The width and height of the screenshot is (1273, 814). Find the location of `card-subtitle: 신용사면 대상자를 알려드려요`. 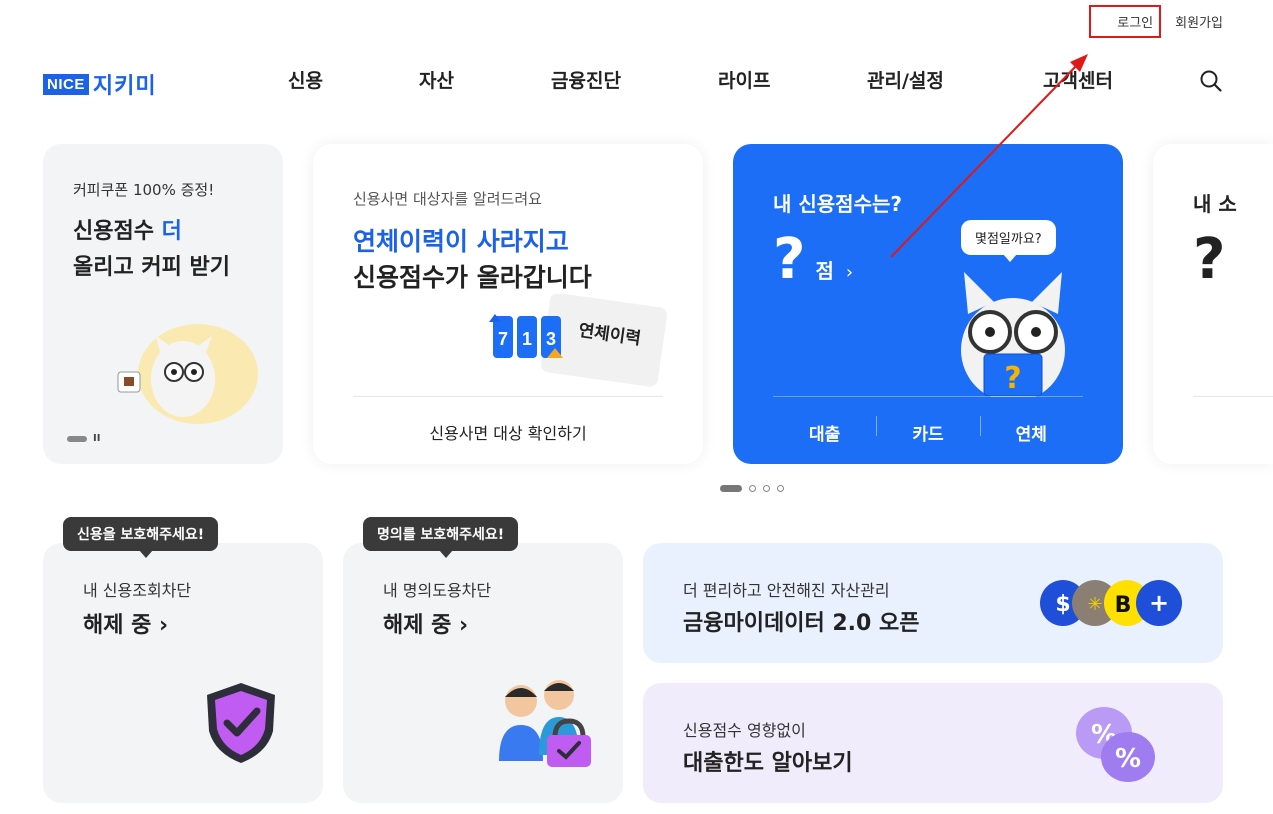

card-subtitle: 신용사면 대상자를 알려드려요 is located at coordinates (447, 199).